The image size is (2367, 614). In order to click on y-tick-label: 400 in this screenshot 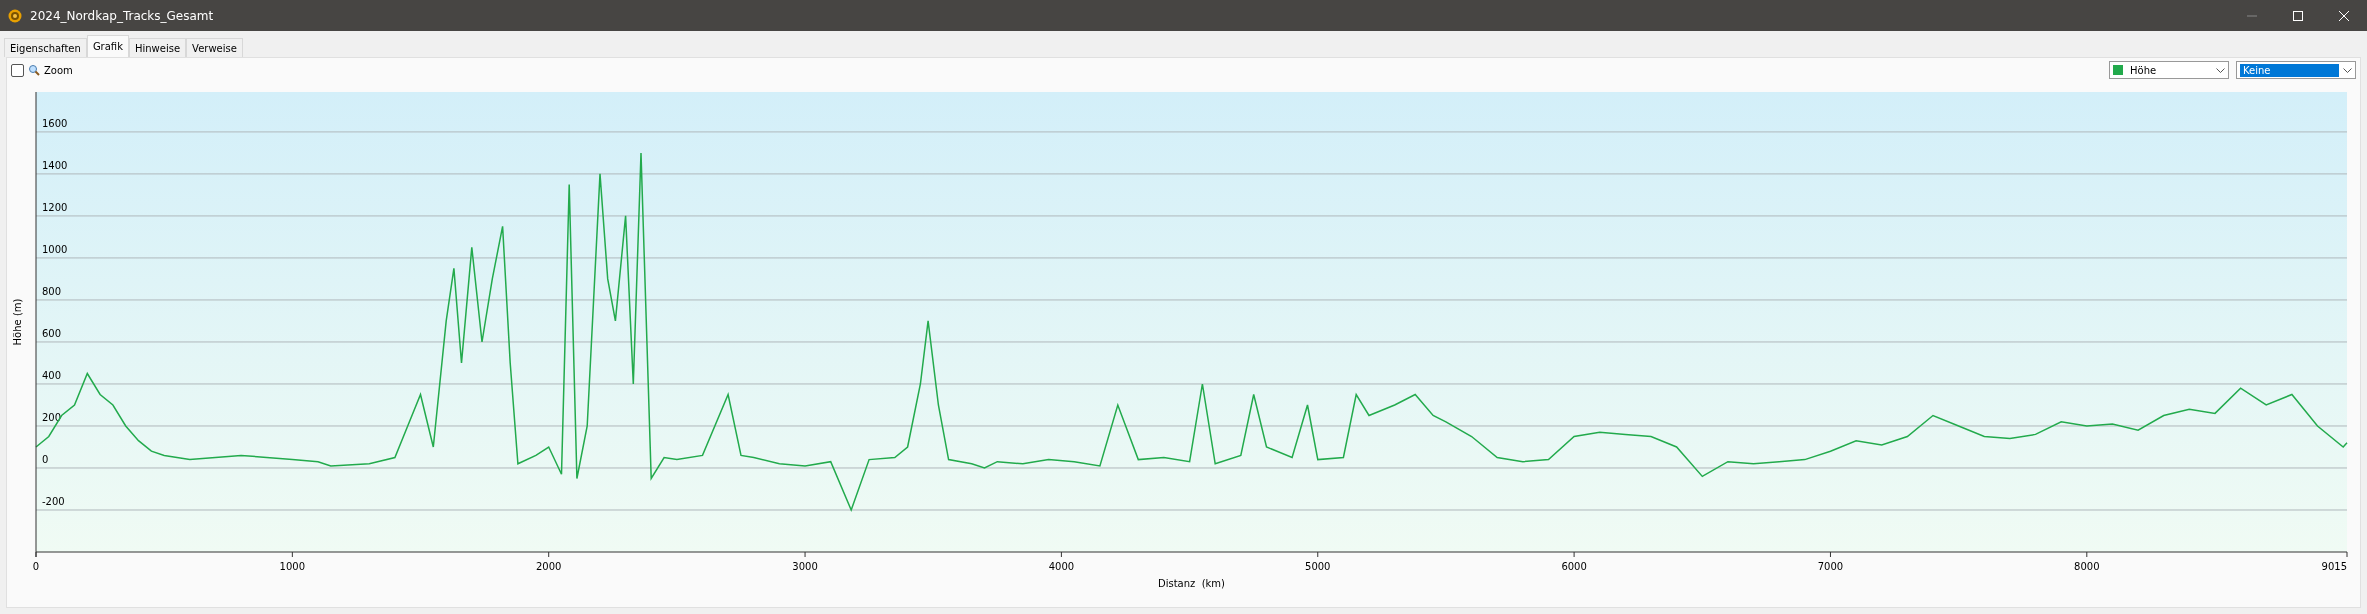, I will do `click(52, 375)`.